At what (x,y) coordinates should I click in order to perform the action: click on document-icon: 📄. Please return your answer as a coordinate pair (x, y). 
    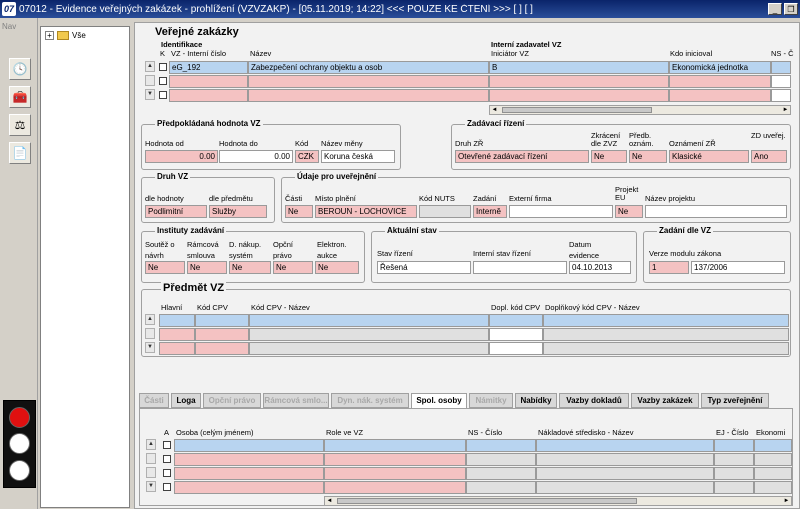
    Looking at the image, I should click on (20, 153).